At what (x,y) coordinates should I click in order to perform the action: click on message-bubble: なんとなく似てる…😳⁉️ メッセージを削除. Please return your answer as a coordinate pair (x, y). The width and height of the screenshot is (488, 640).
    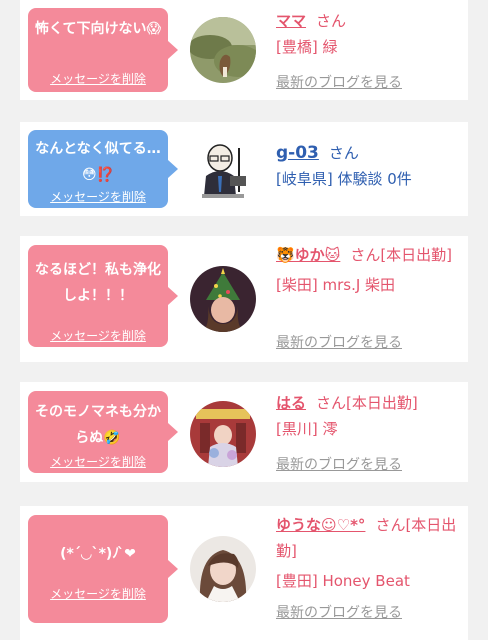
    Looking at the image, I should click on (103, 169).